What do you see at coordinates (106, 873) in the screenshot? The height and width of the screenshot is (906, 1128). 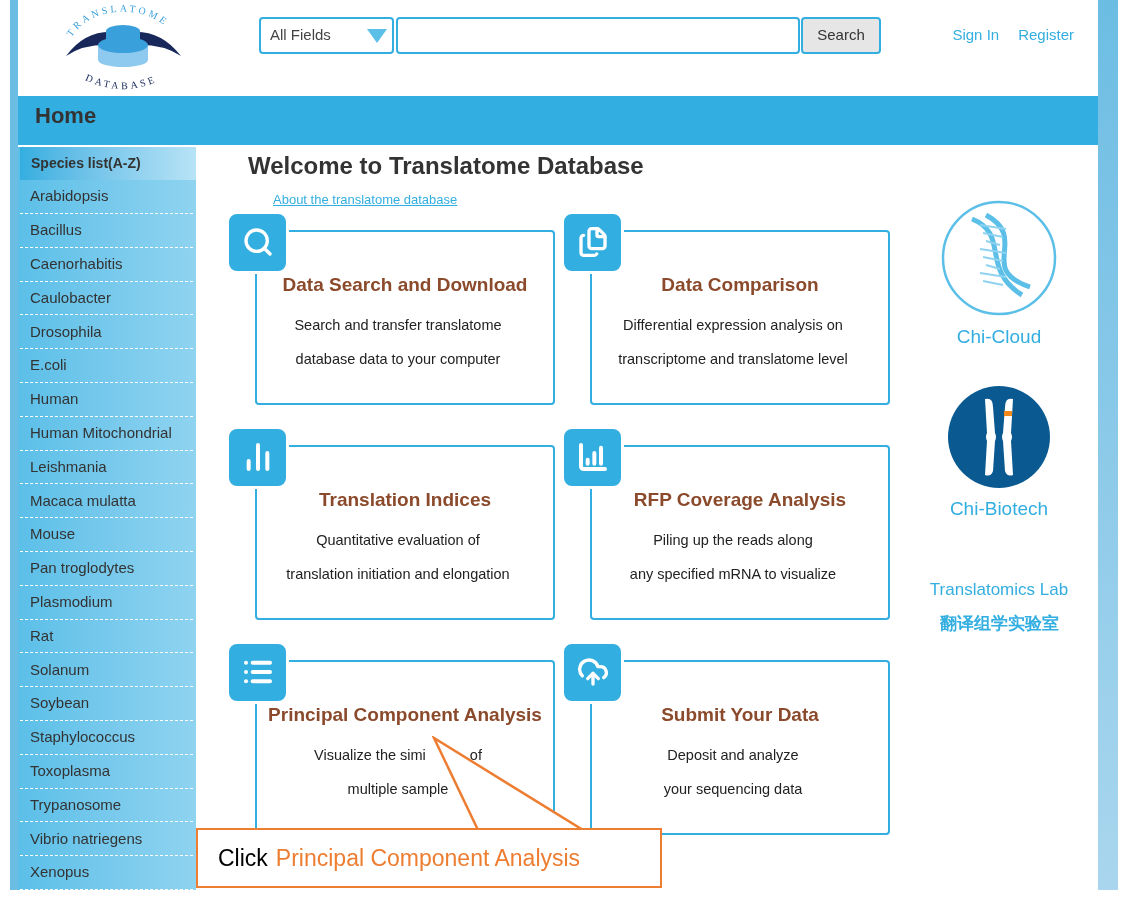 I see `species-item: Xenopus` at bounding box center [106, 873].